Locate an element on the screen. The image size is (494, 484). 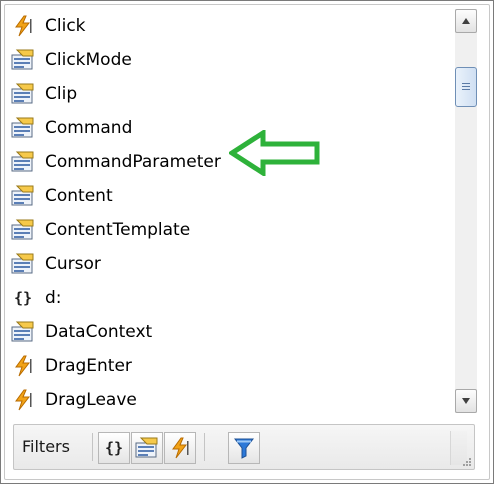
green-arrow-icon is located at coordinates (274, 153).